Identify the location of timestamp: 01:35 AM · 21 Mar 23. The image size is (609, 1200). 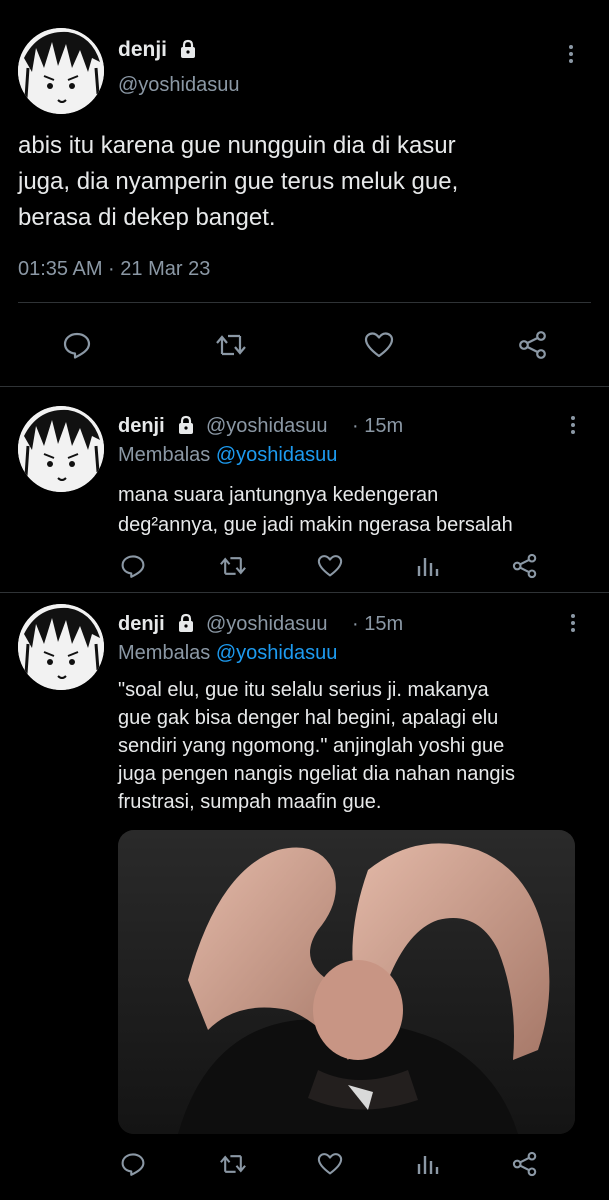
(114, 269).